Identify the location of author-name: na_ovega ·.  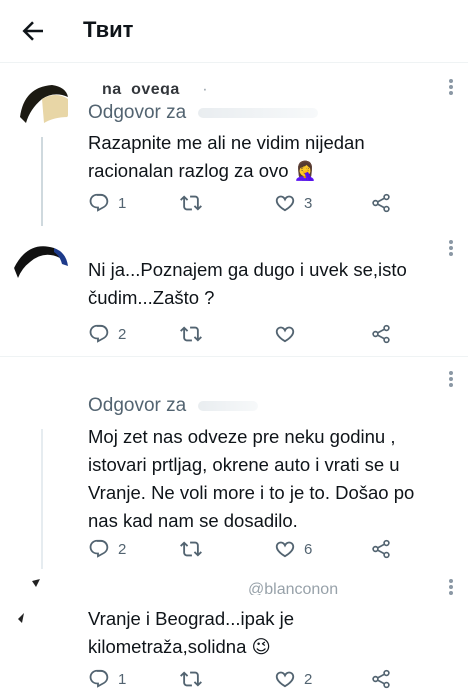
(248, 88).